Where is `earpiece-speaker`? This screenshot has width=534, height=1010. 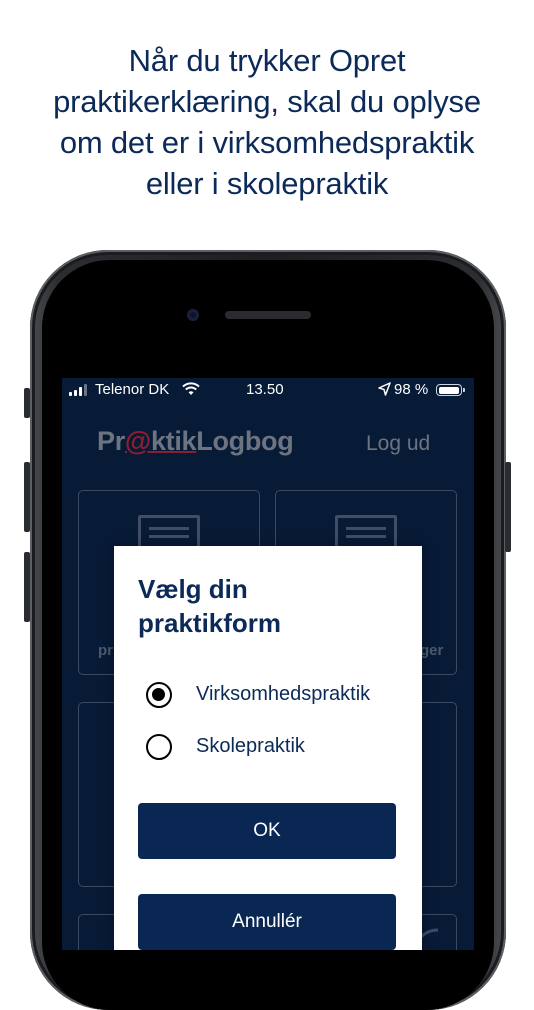 earpiece-speaker is located at coordinates (268, 315).